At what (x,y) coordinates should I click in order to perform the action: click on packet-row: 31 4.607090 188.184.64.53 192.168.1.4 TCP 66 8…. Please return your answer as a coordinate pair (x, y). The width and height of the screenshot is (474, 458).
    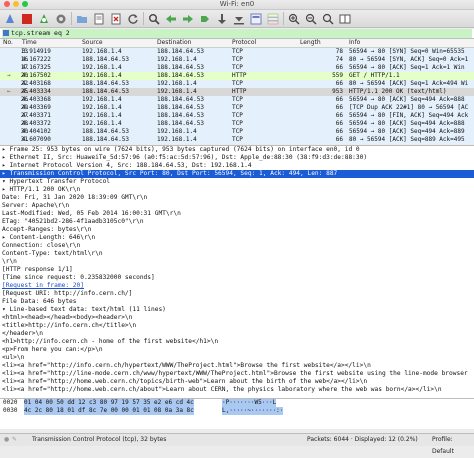
    Looking at the image, I should click on (237, 140).